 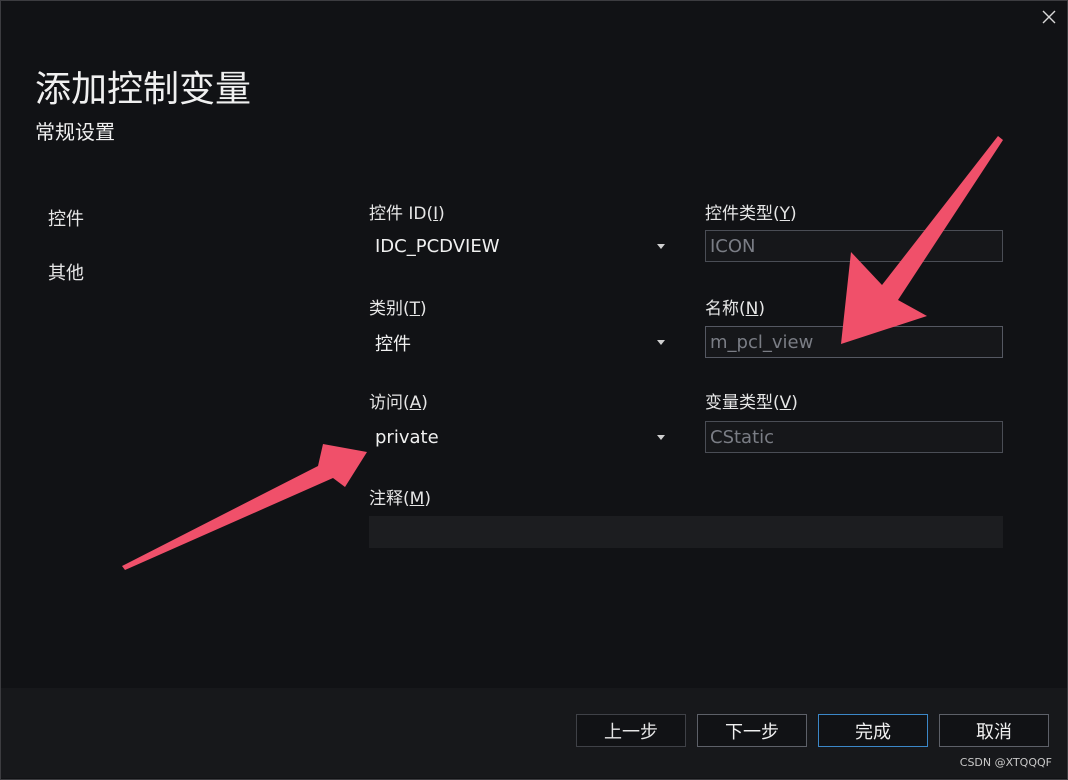 I want to click on nav-item-other: 其他, so click(x=66, y=272).